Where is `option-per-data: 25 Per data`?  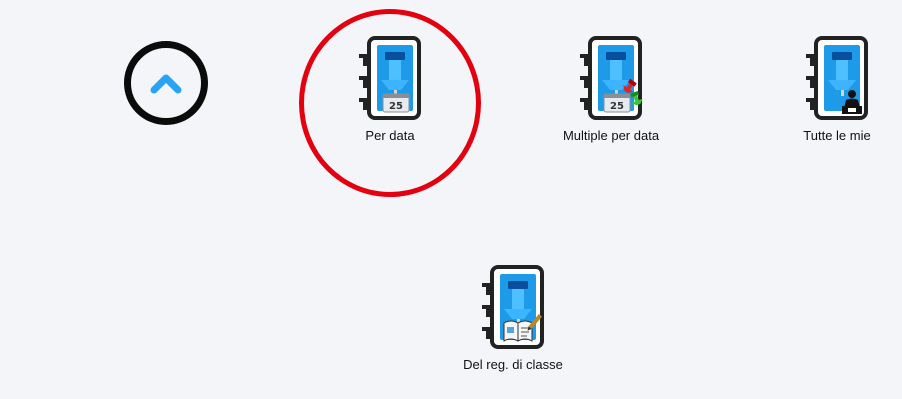
option-per-data: 25 Per data is located at coordinates (390, 88).